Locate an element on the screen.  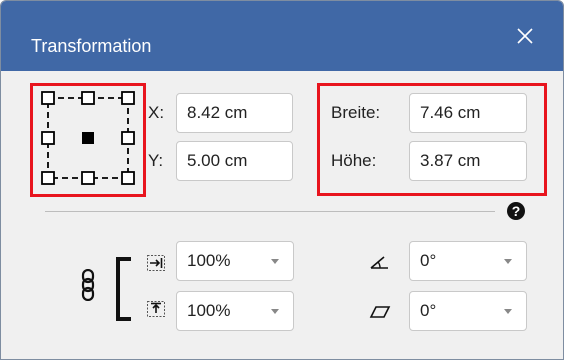
anchor-top-left is located at coordinates (48, 98).